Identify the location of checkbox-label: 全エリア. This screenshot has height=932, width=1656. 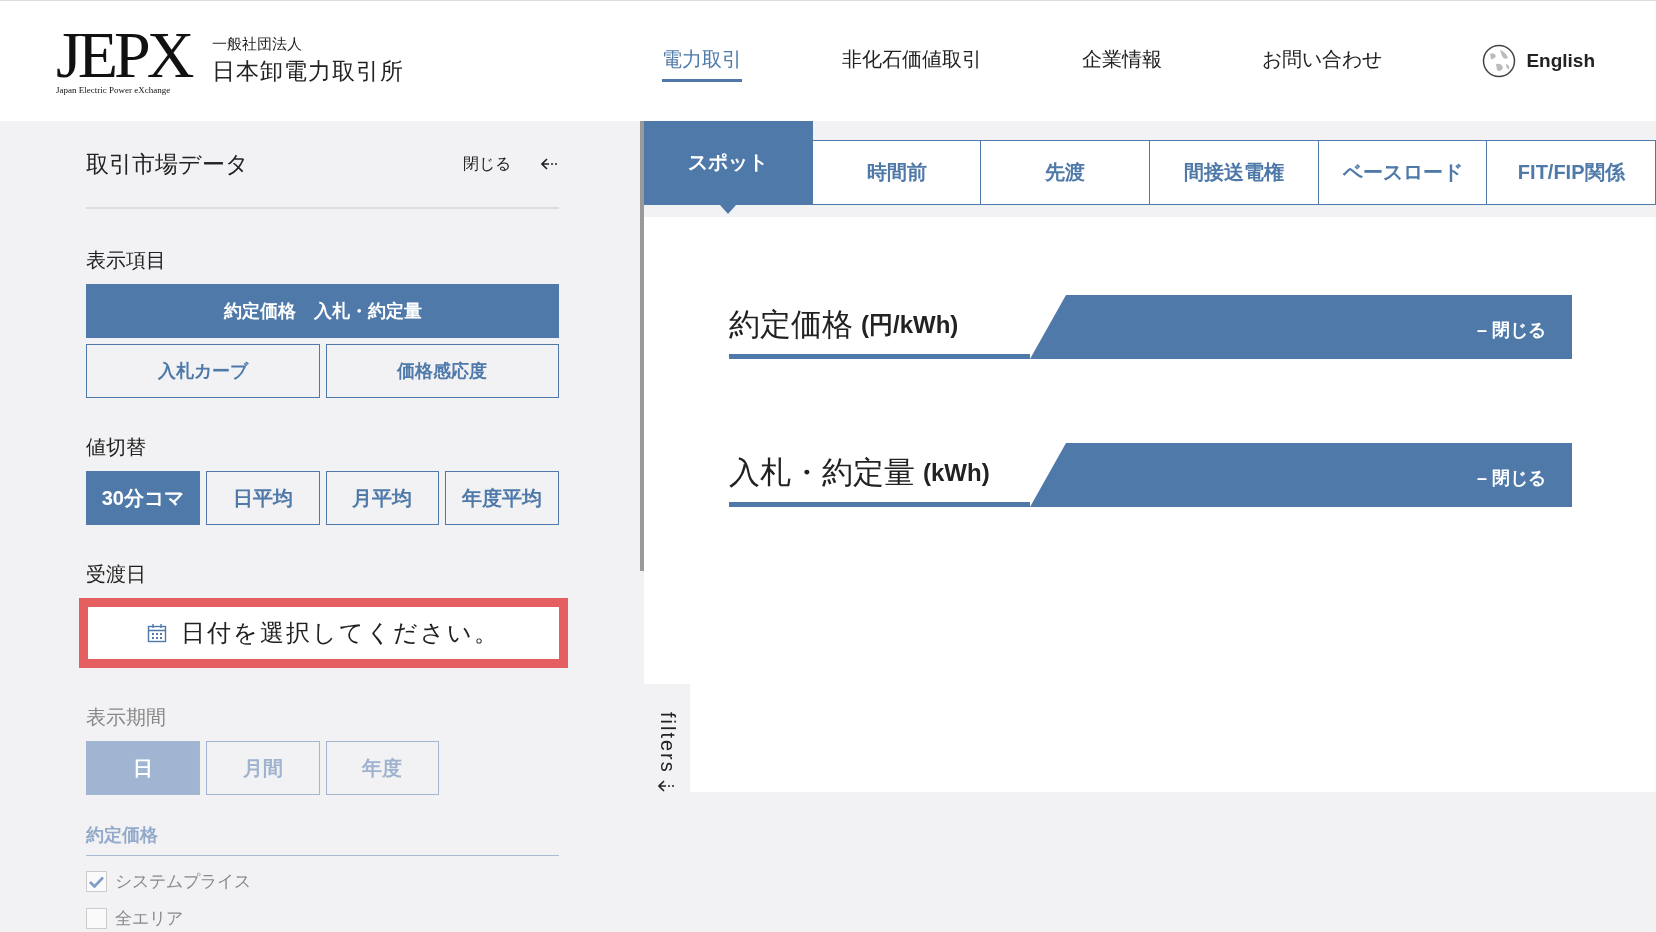
(149, 919).